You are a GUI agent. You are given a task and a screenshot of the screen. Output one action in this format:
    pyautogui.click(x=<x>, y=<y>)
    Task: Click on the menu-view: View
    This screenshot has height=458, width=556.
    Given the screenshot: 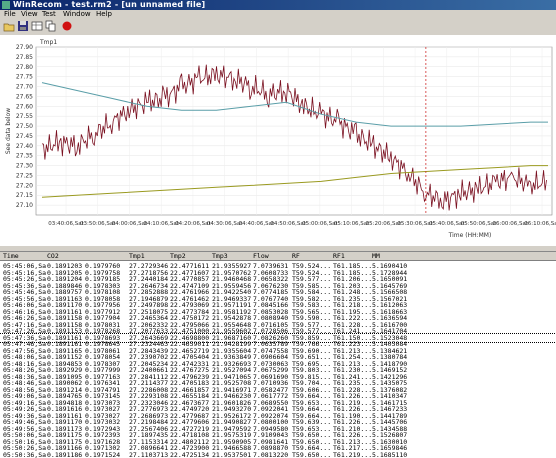 What is the action you would take?
    pyautogui.click(x=29, y=14)
    